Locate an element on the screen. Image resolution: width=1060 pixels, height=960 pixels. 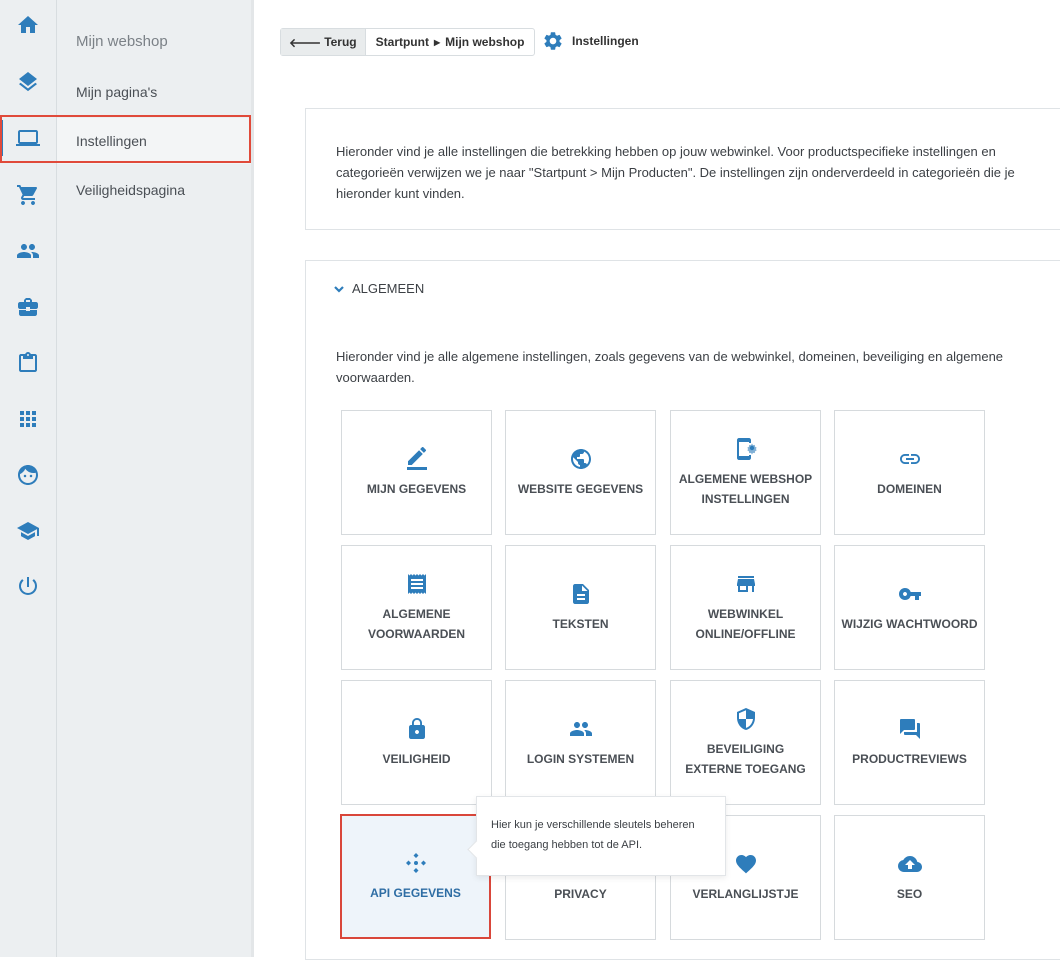
tile-beveiliging-externe-toegang: BEVEILIGING EXTERNE TOEGANG is located at coordinates (745, 742).